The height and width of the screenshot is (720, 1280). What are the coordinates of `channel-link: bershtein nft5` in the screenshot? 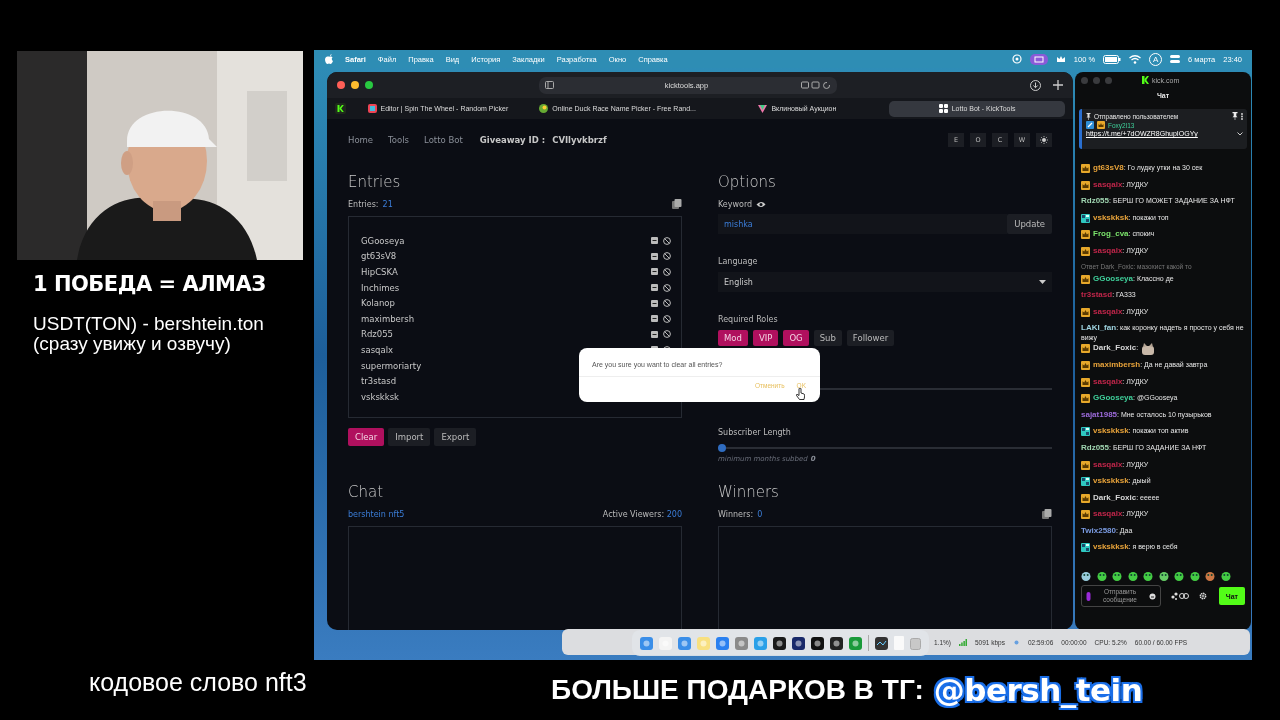 It's located at (376, 514).